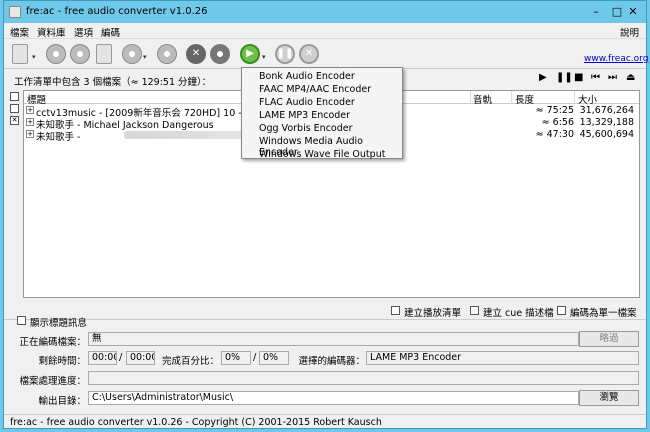  What do you see at coordinates (14, 96) in the screenshot?
I see `select-all-checkbox` at bounding box center [14, 96].